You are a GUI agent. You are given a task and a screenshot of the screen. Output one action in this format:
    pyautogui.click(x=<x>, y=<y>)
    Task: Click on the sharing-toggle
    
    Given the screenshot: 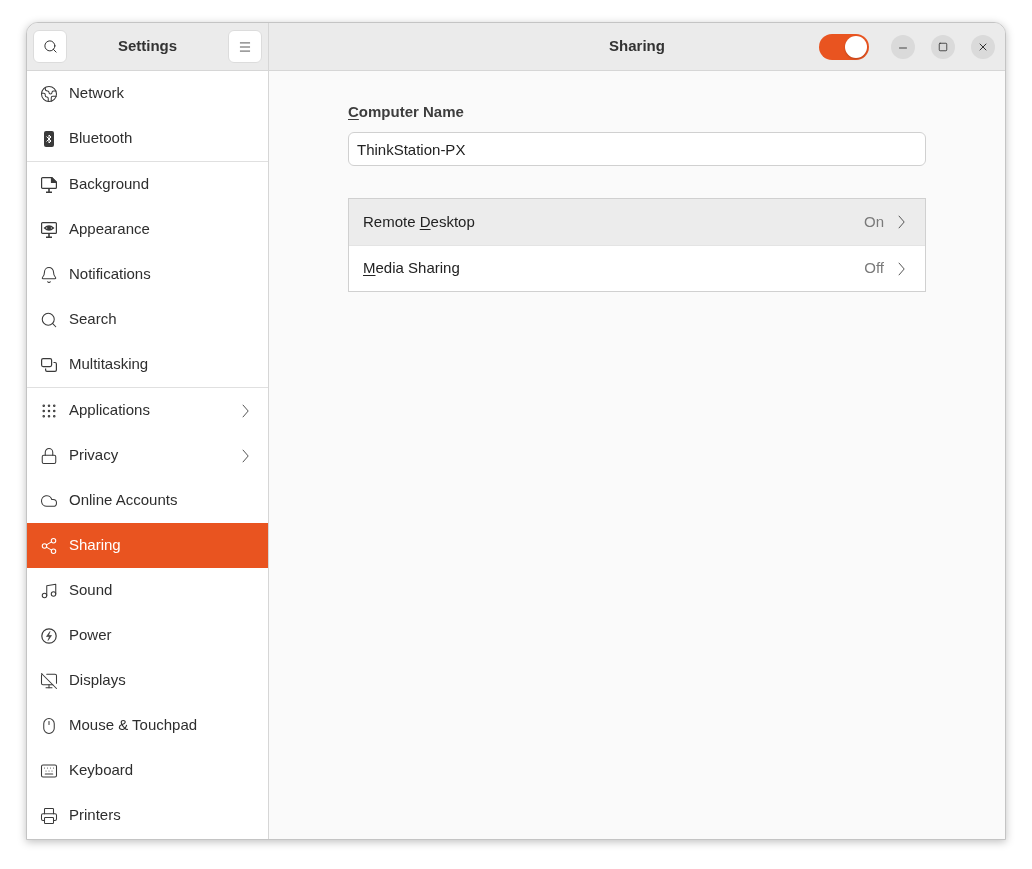 What is the action you would take?
    pyautogui.click(x=844, y=46)
    